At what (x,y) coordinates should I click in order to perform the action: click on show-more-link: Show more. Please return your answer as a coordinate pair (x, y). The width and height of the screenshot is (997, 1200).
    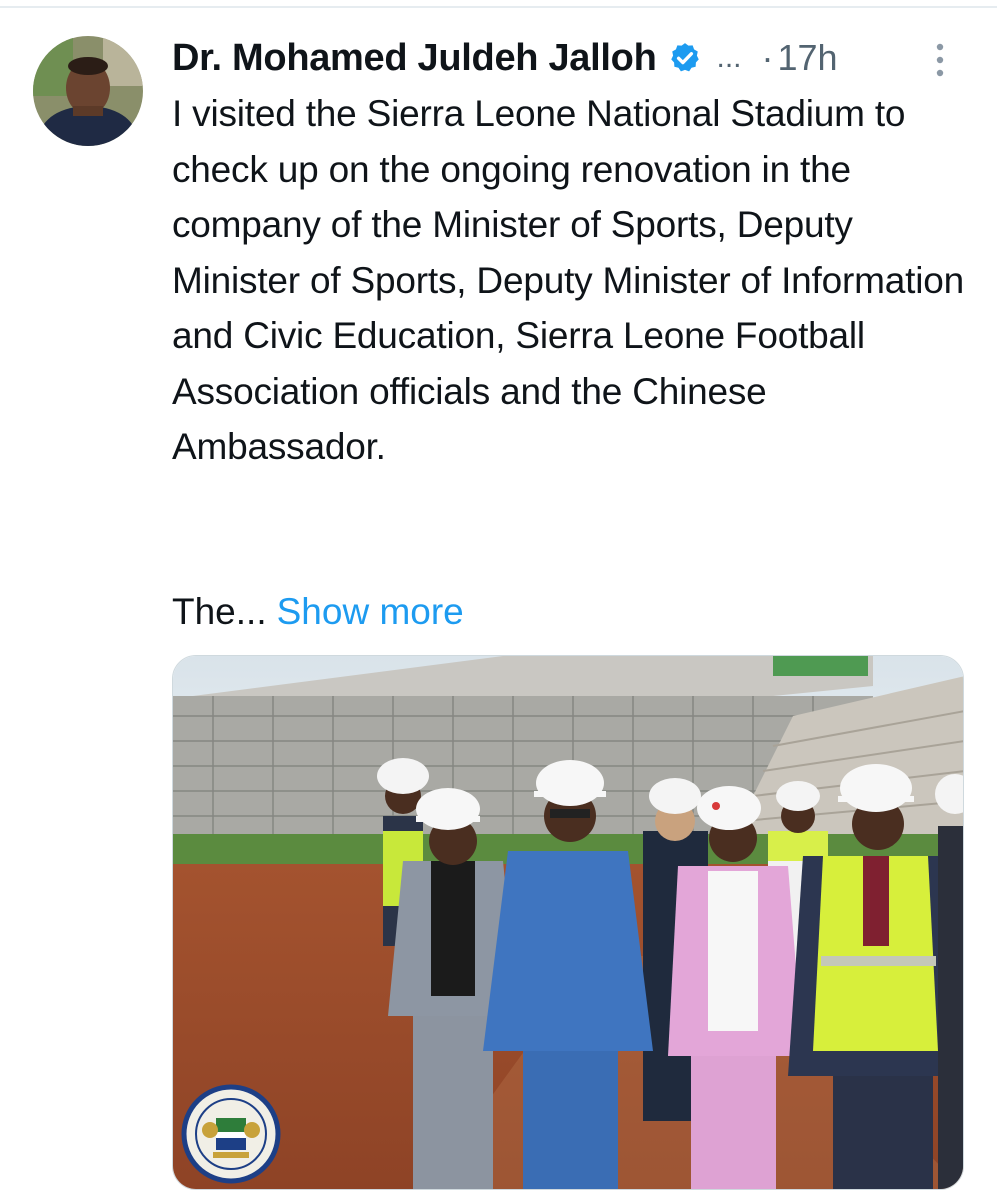
    Looking at the image, I should click on (370, 611).